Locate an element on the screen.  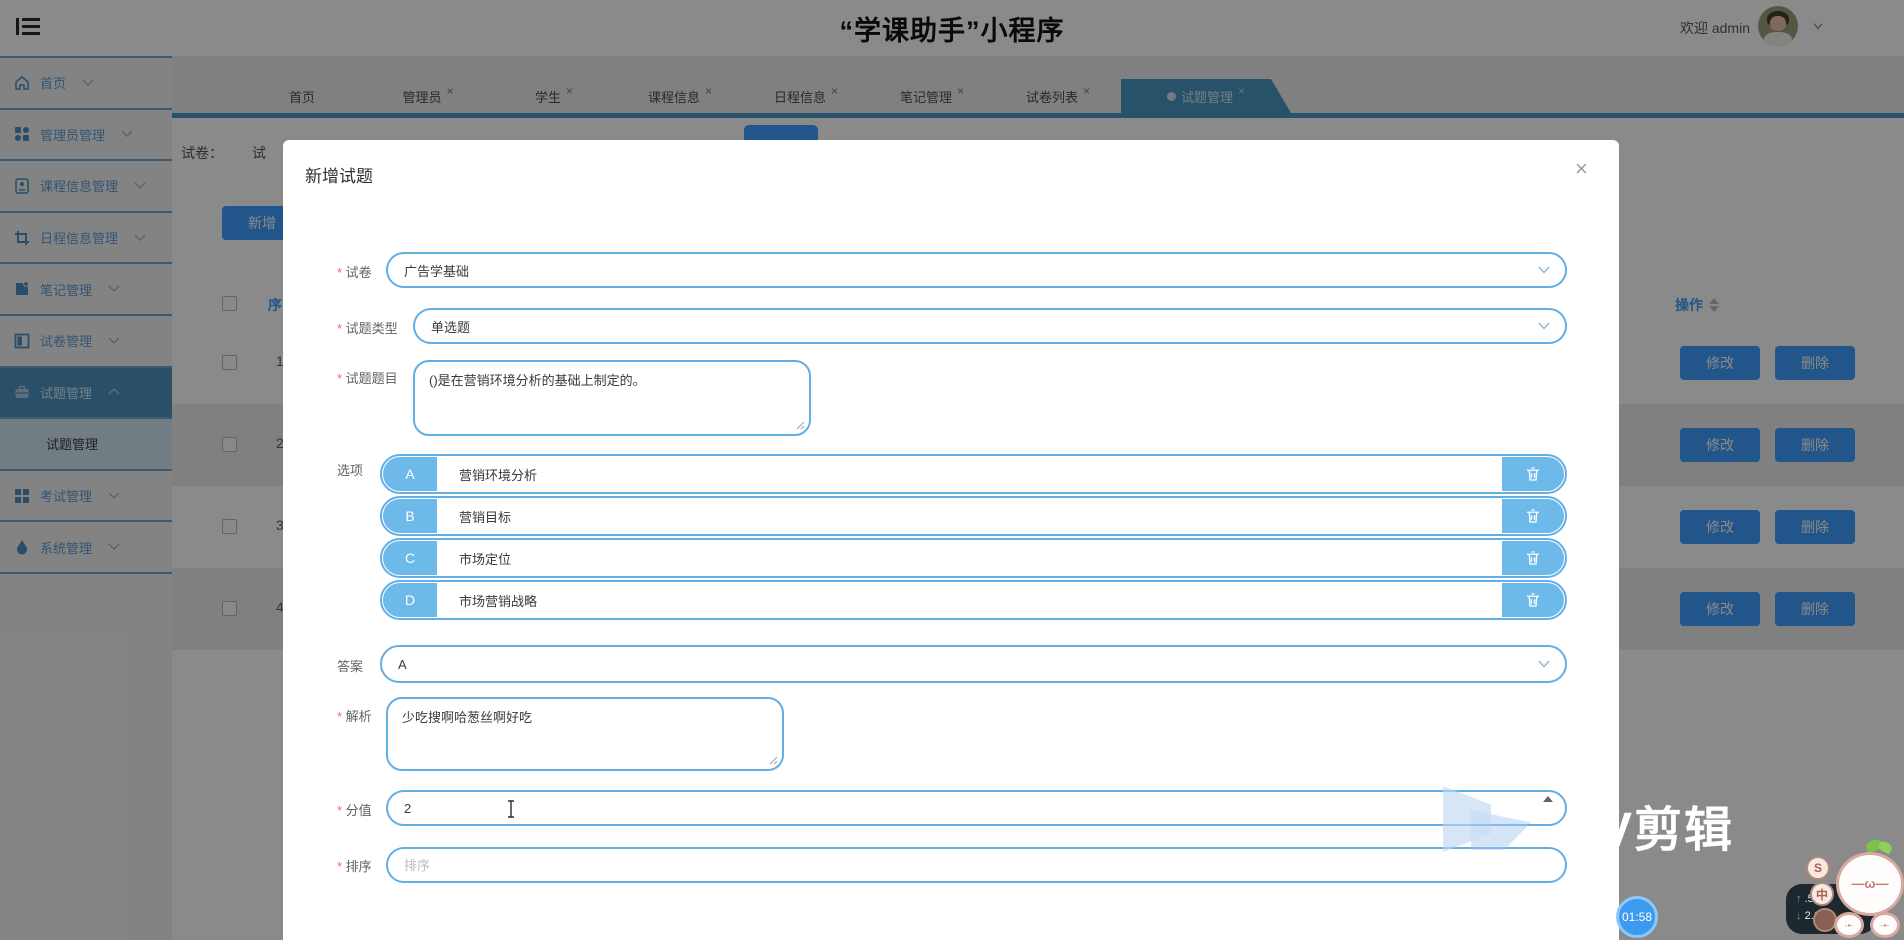
options-label: 选项 is located at coordinates (350, 470).